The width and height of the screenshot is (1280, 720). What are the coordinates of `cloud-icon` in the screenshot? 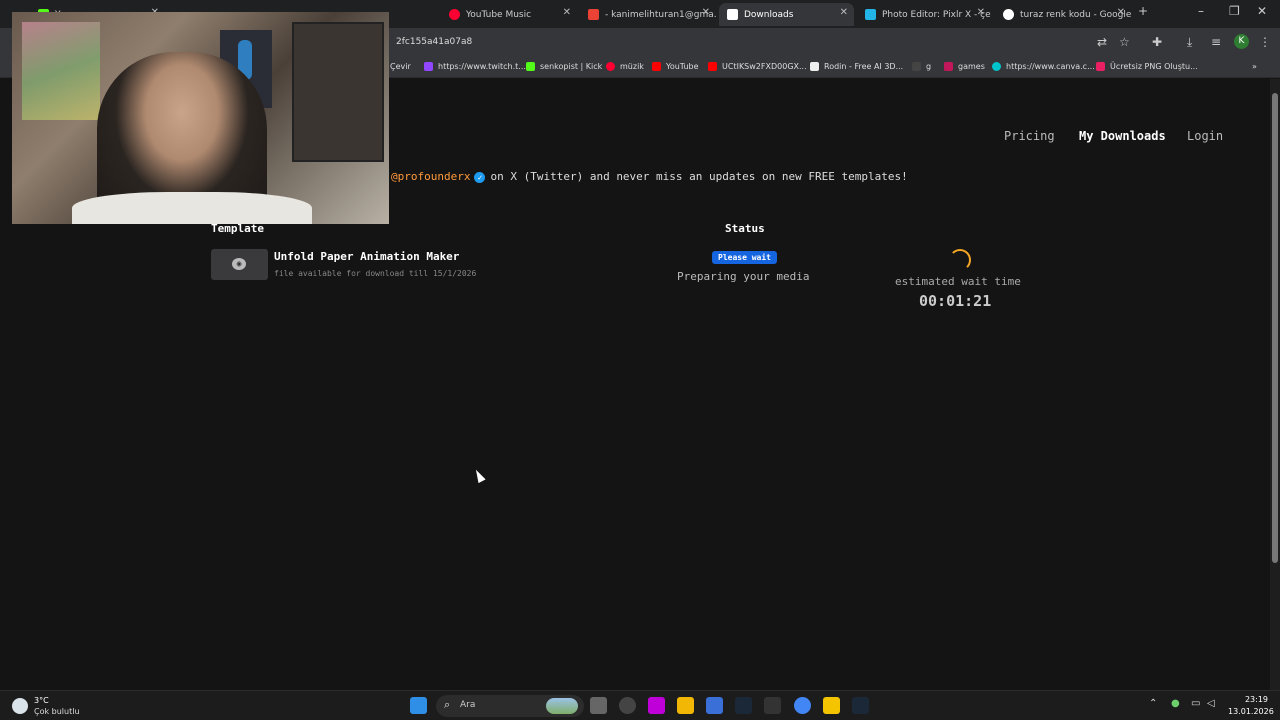 It's located at (20, 706).